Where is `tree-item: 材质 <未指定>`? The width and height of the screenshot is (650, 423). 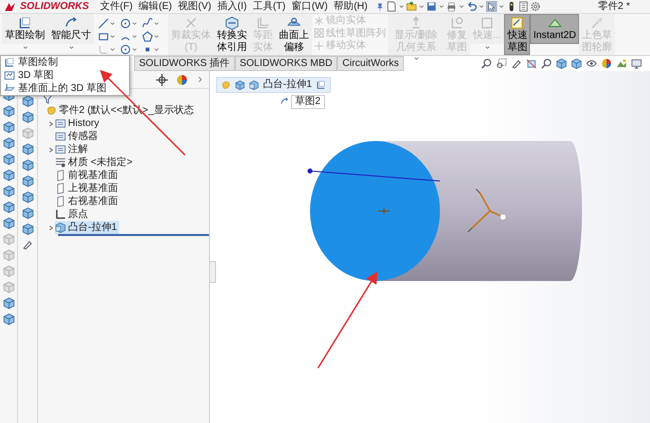 tree-item: 材质 <未指定> is located at coordinates (94, 162).